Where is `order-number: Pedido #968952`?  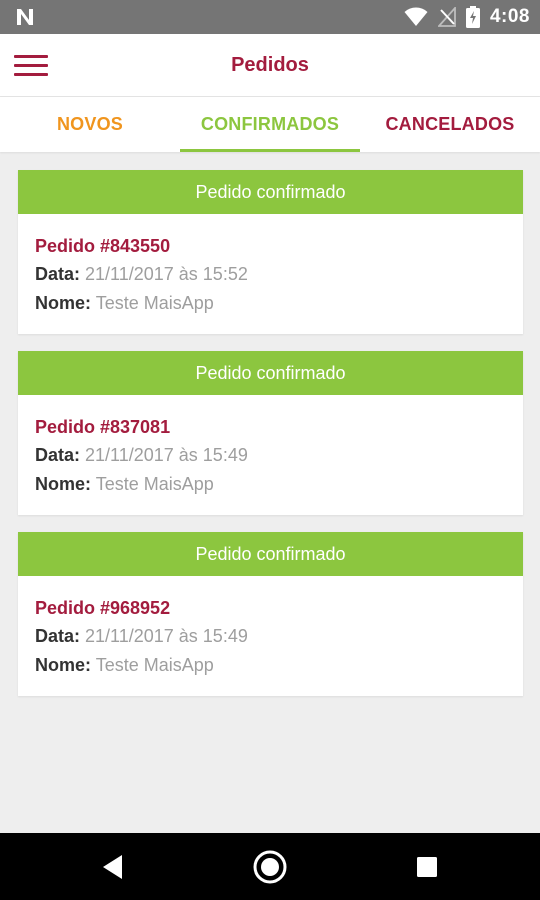 order-number: Pedido #968952 is located at coordinates (103, 608).